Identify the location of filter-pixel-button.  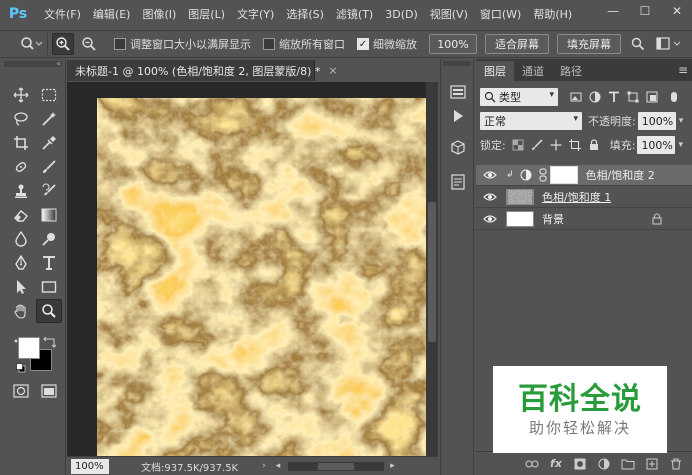
(576, 97).